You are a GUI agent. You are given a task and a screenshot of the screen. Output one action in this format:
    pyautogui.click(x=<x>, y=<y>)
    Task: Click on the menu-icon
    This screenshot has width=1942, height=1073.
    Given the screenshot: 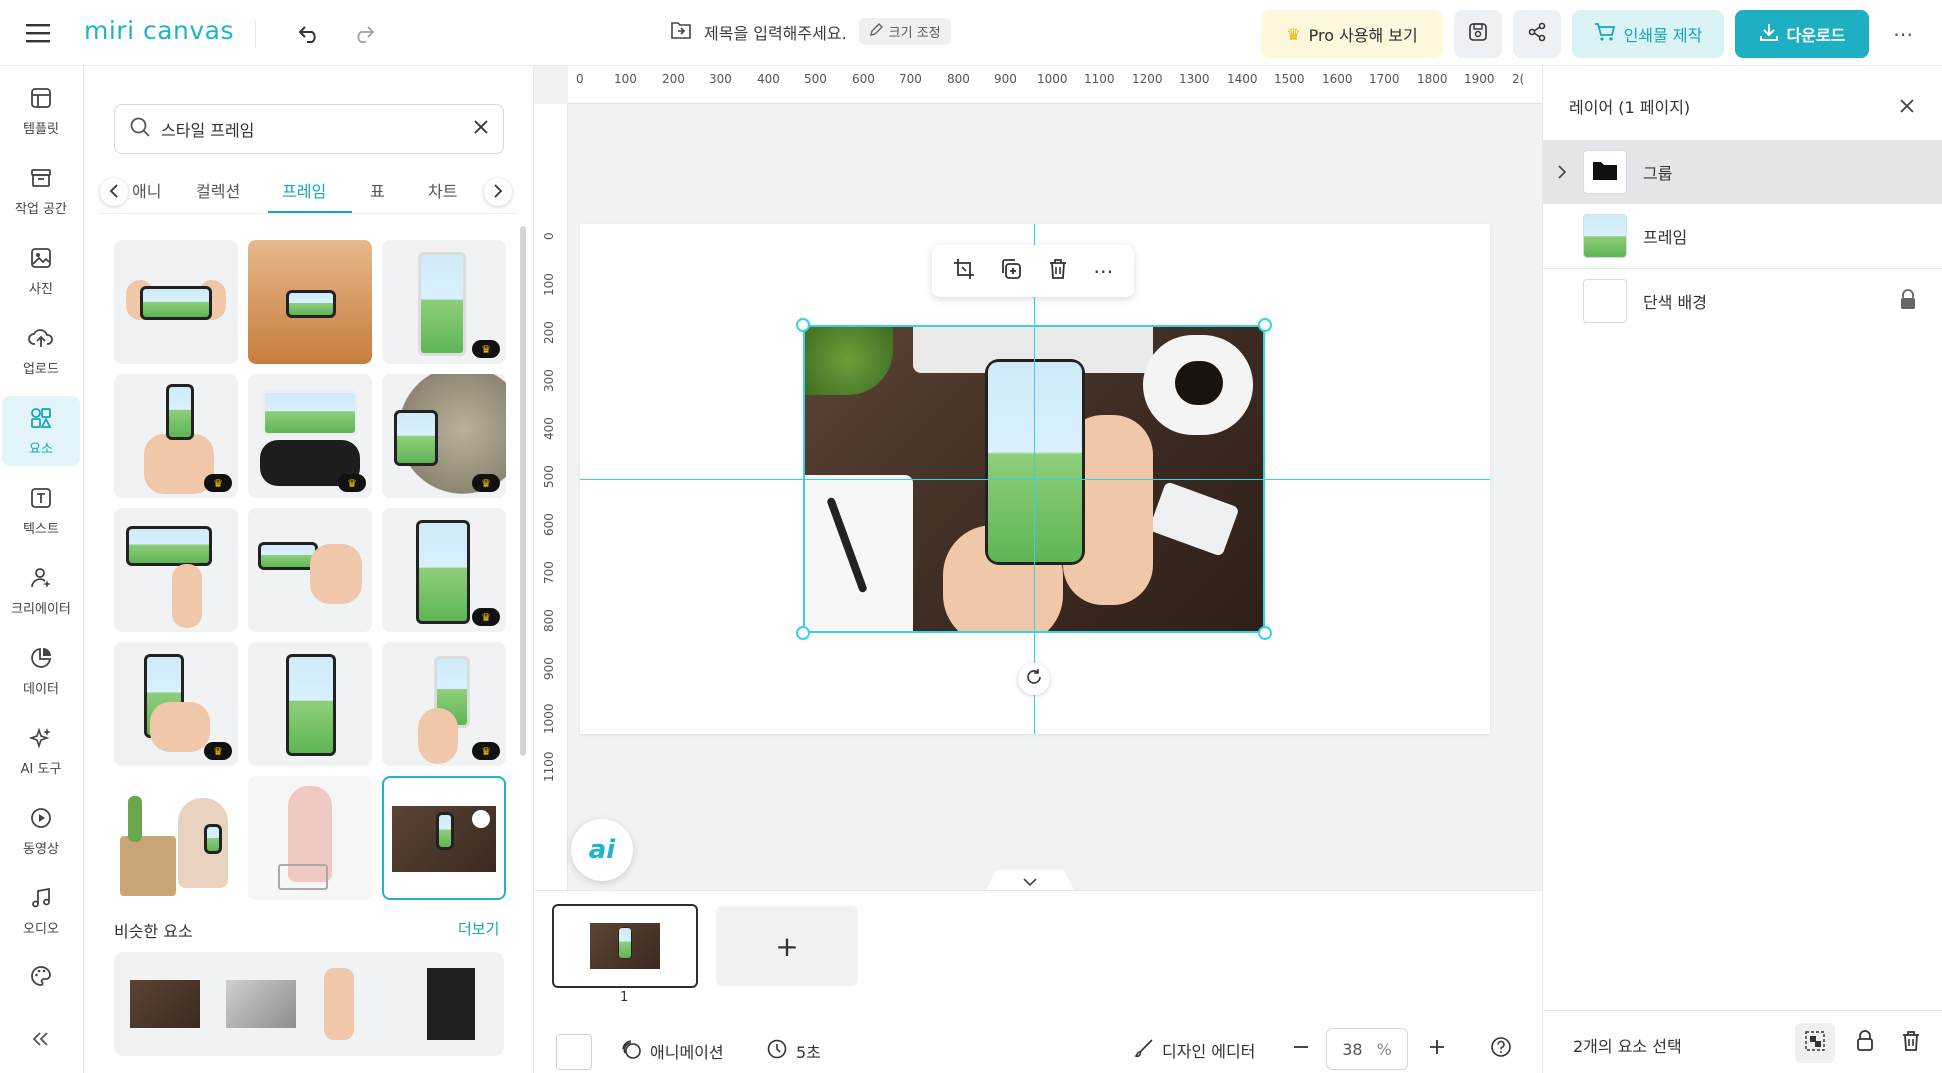 What is the action you would take?
    pyautogui.click(x=38, y=33)
    